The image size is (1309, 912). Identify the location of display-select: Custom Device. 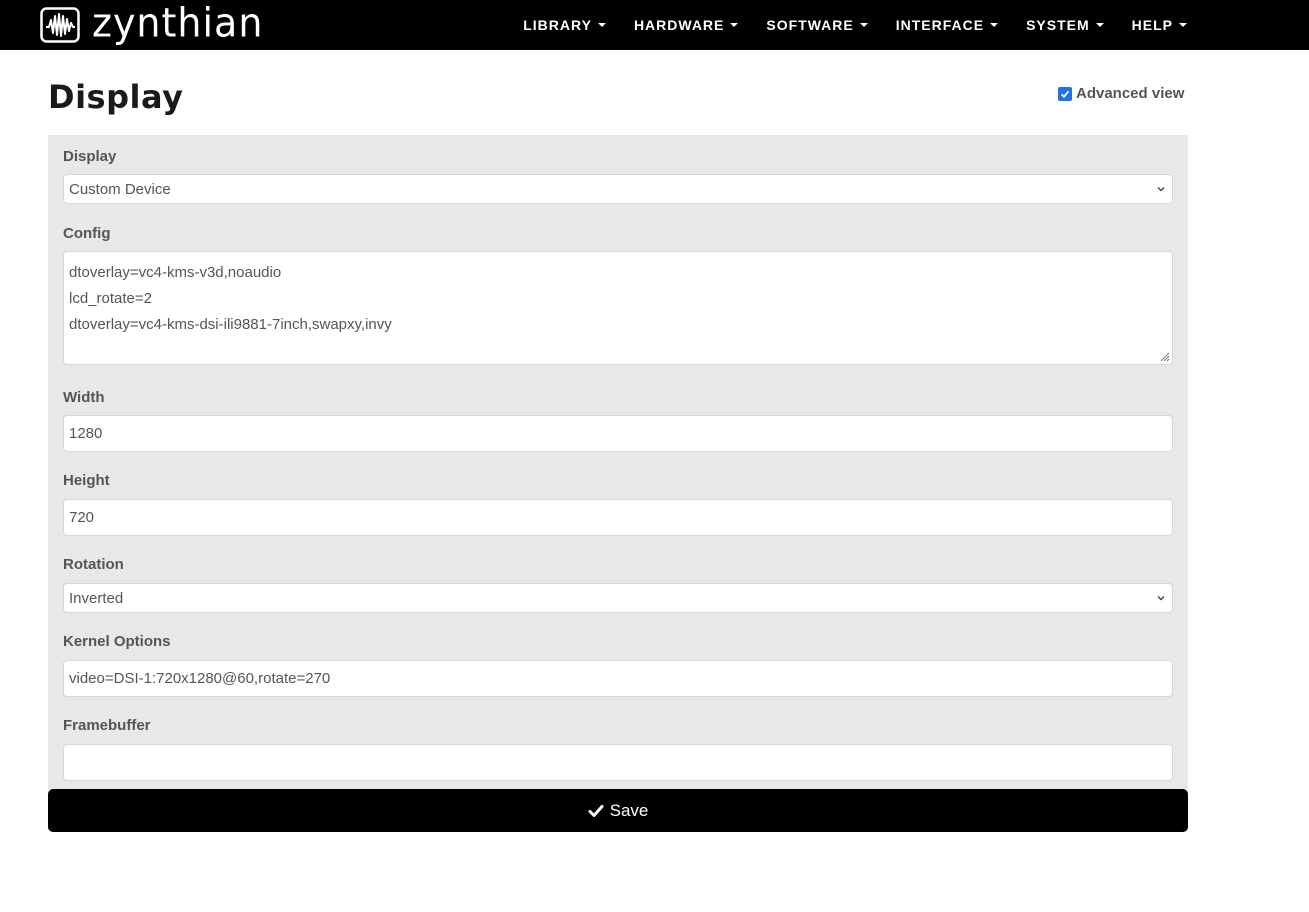
(618, 189).